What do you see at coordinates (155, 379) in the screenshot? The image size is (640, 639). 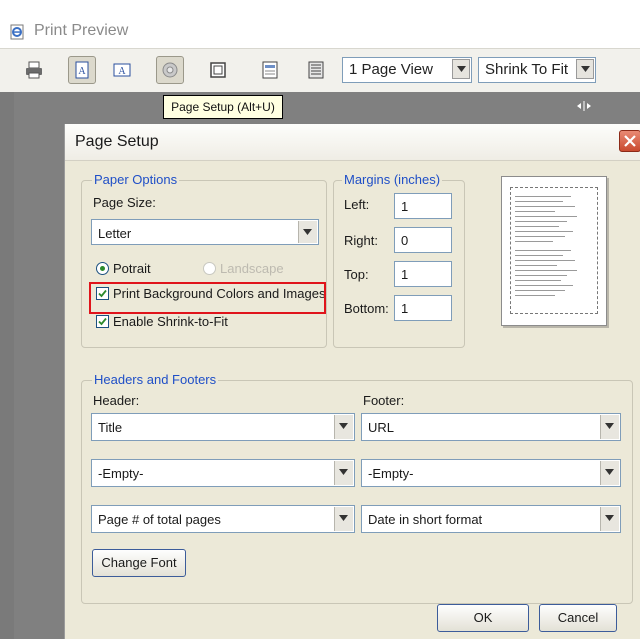 I see `headers-footers-legend: Headers and Footers` at bounding box center [155, 379].